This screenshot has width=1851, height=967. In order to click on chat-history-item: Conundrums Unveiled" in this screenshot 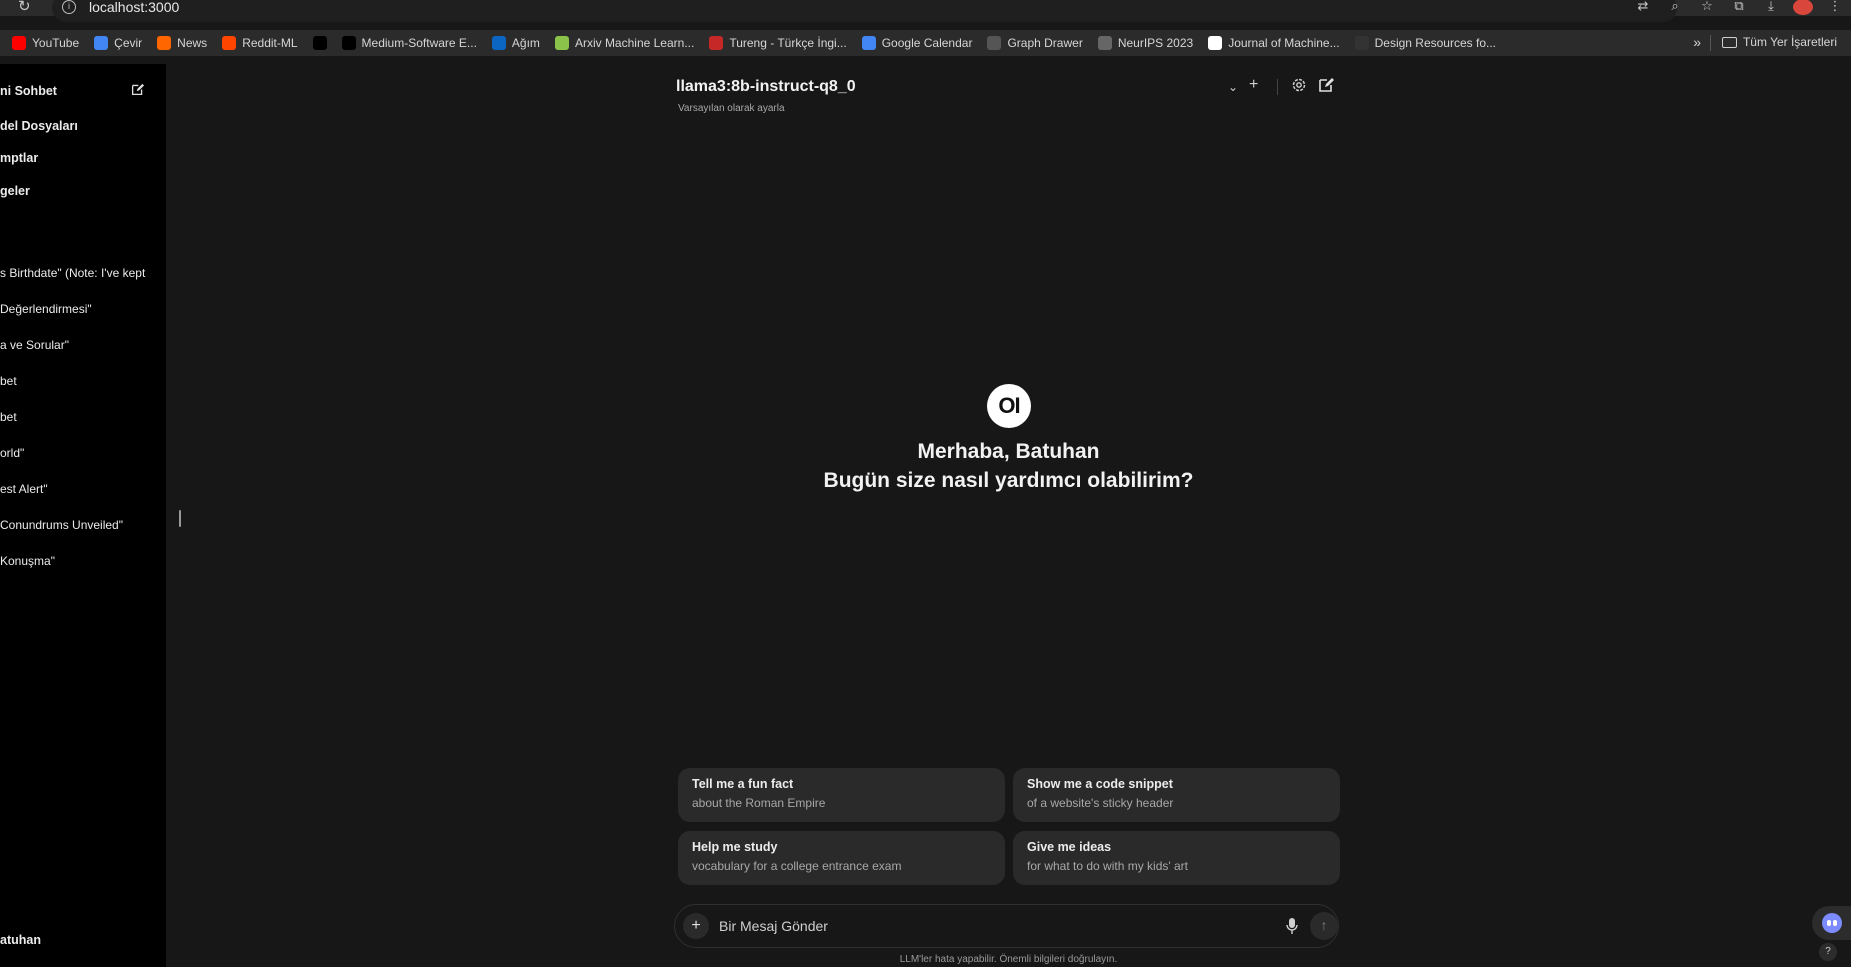, I will do `click(61, 525)`.